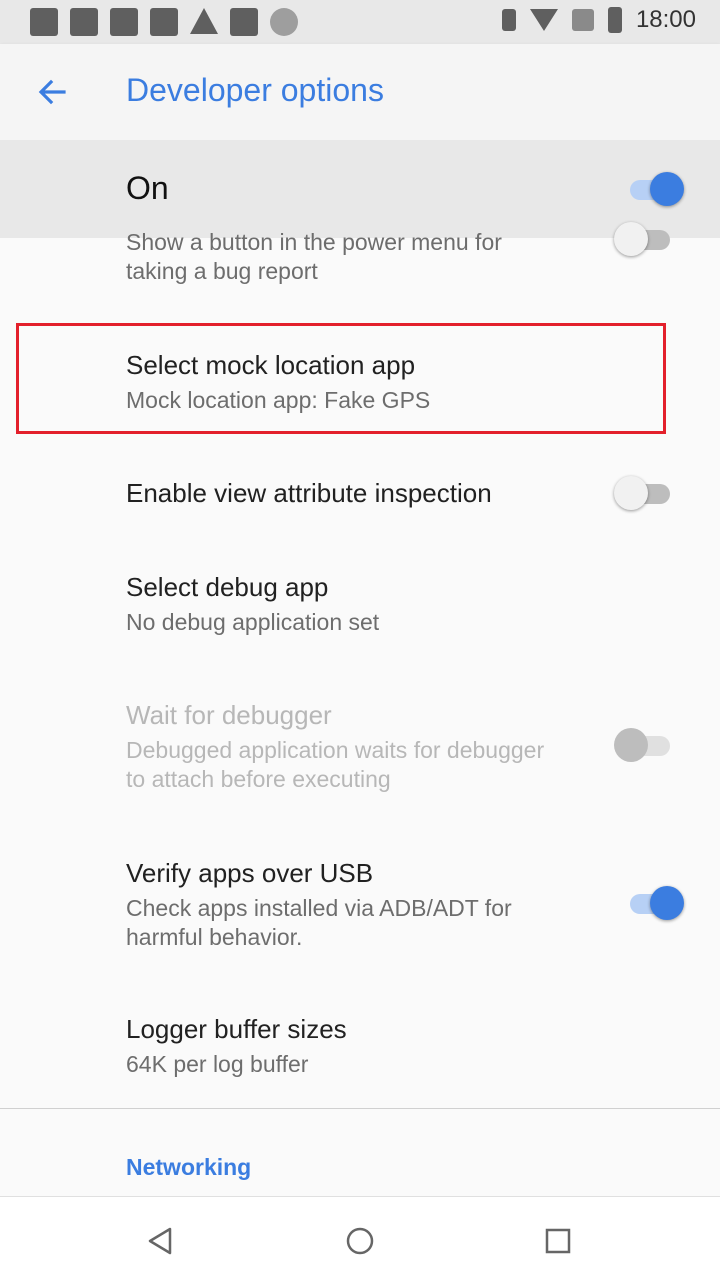 The width and height of the screenshot is (720, 1281). What do you see at coordinates (244, 22) in the screenshot?
I see `fake-gps-icon` at bounding box center [244, 22].